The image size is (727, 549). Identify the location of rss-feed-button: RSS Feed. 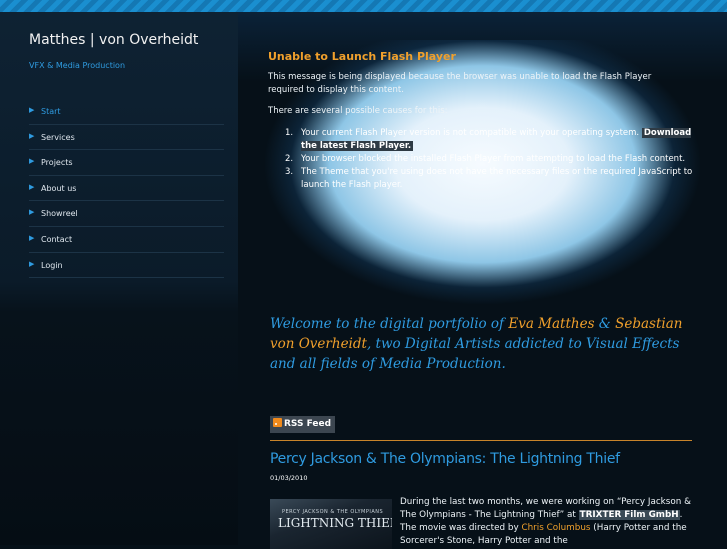
(303, 424).